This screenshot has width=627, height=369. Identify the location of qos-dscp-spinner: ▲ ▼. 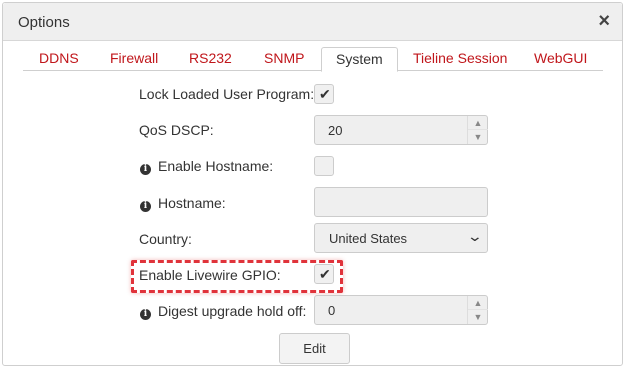
(477, 130).